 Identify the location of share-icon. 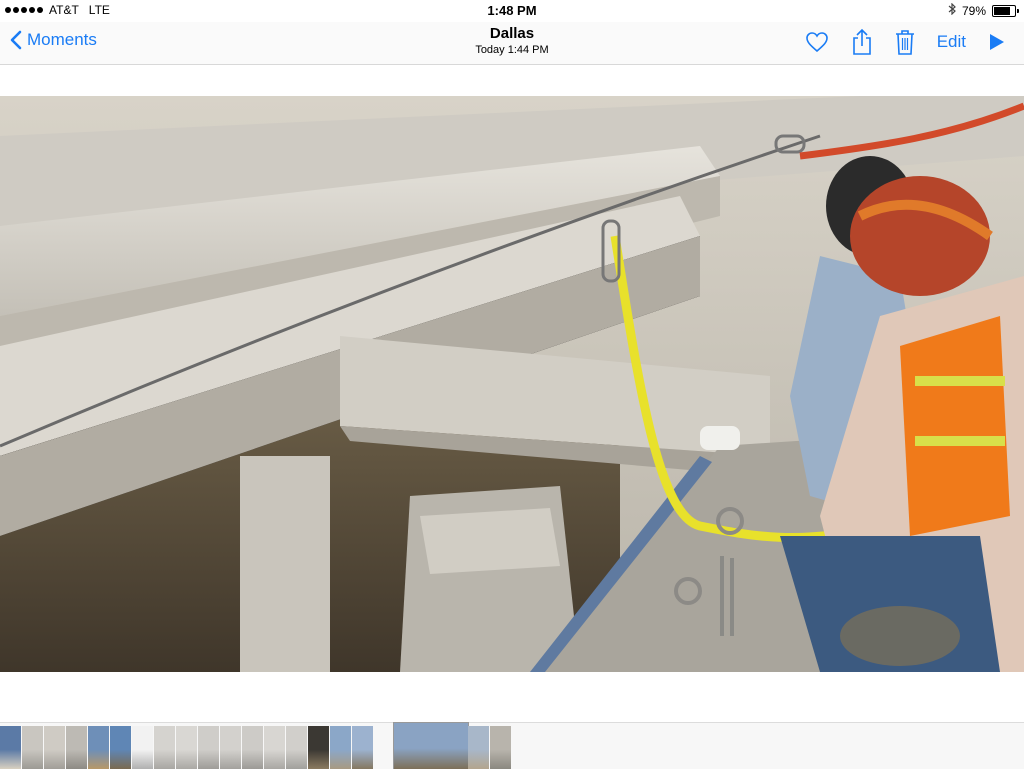
(861, 41).